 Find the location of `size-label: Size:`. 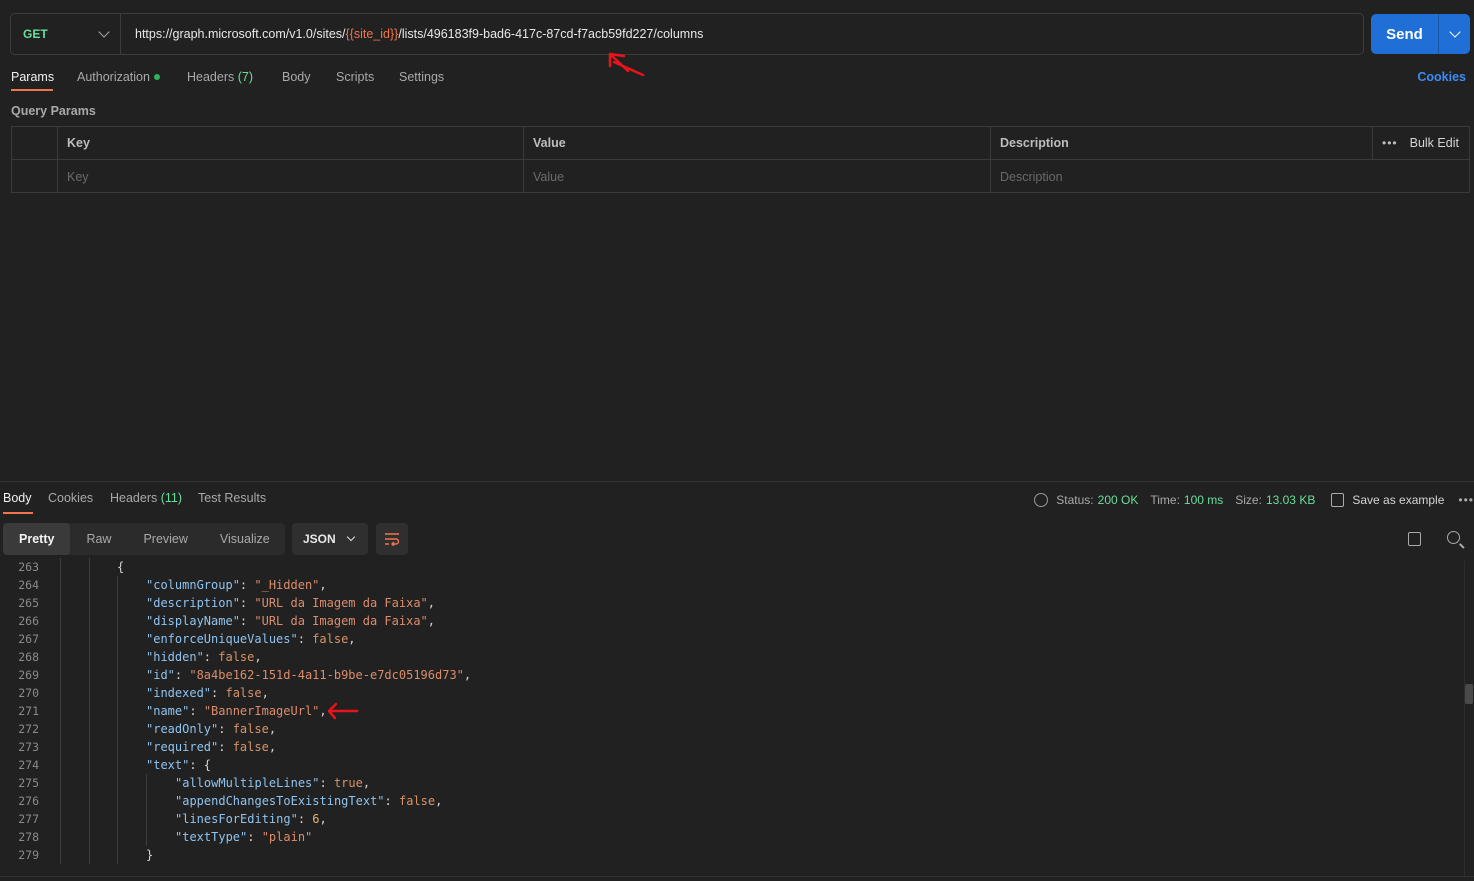

size-label: Size: is located at coordinates (1248, 500).